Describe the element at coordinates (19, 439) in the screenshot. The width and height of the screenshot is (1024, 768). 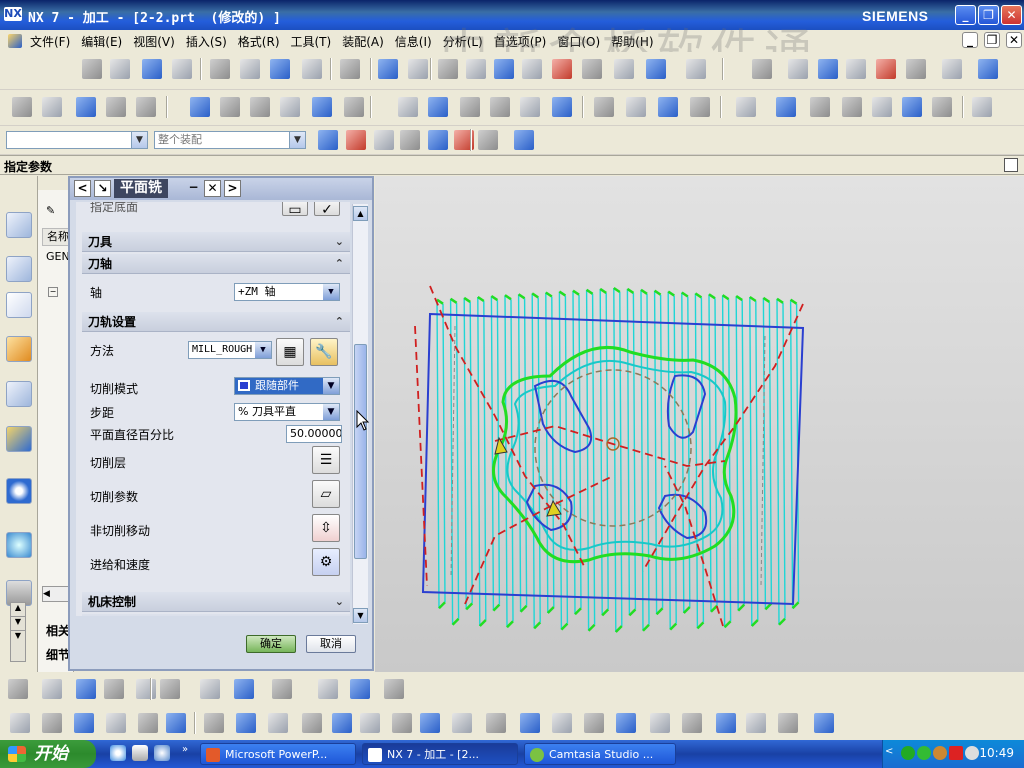
I see `history-icon` at that location.